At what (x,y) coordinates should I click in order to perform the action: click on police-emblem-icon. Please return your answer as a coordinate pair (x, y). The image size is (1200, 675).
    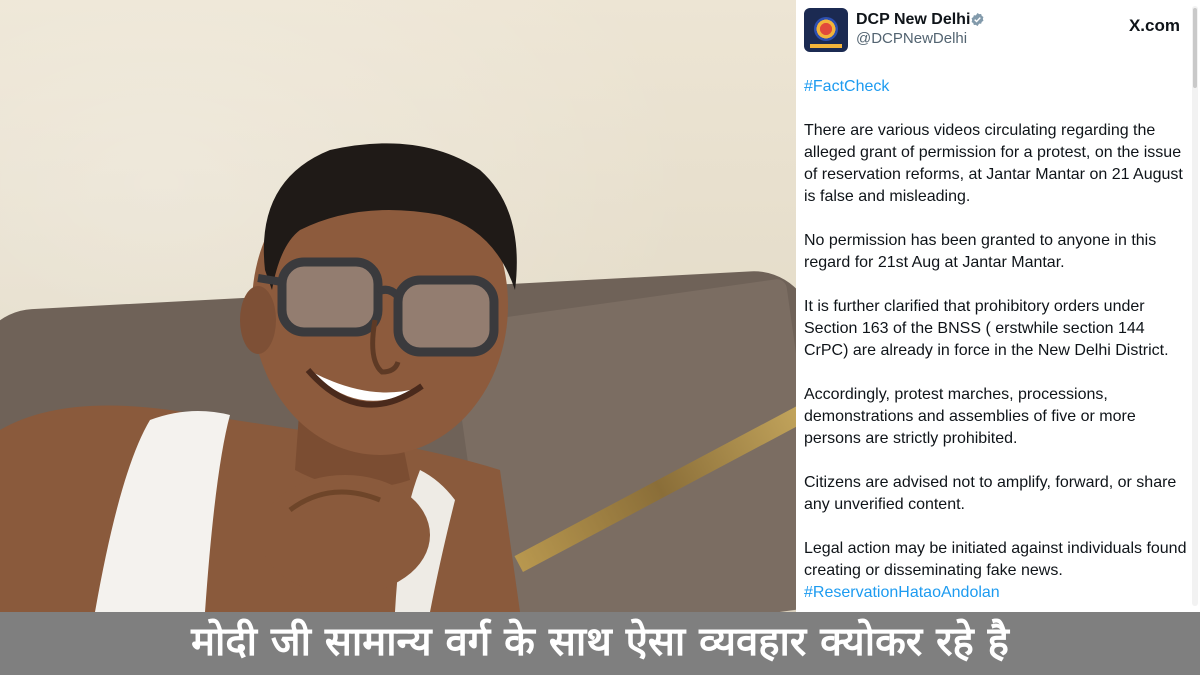
    Looking at the image, I should click on (826, 29).